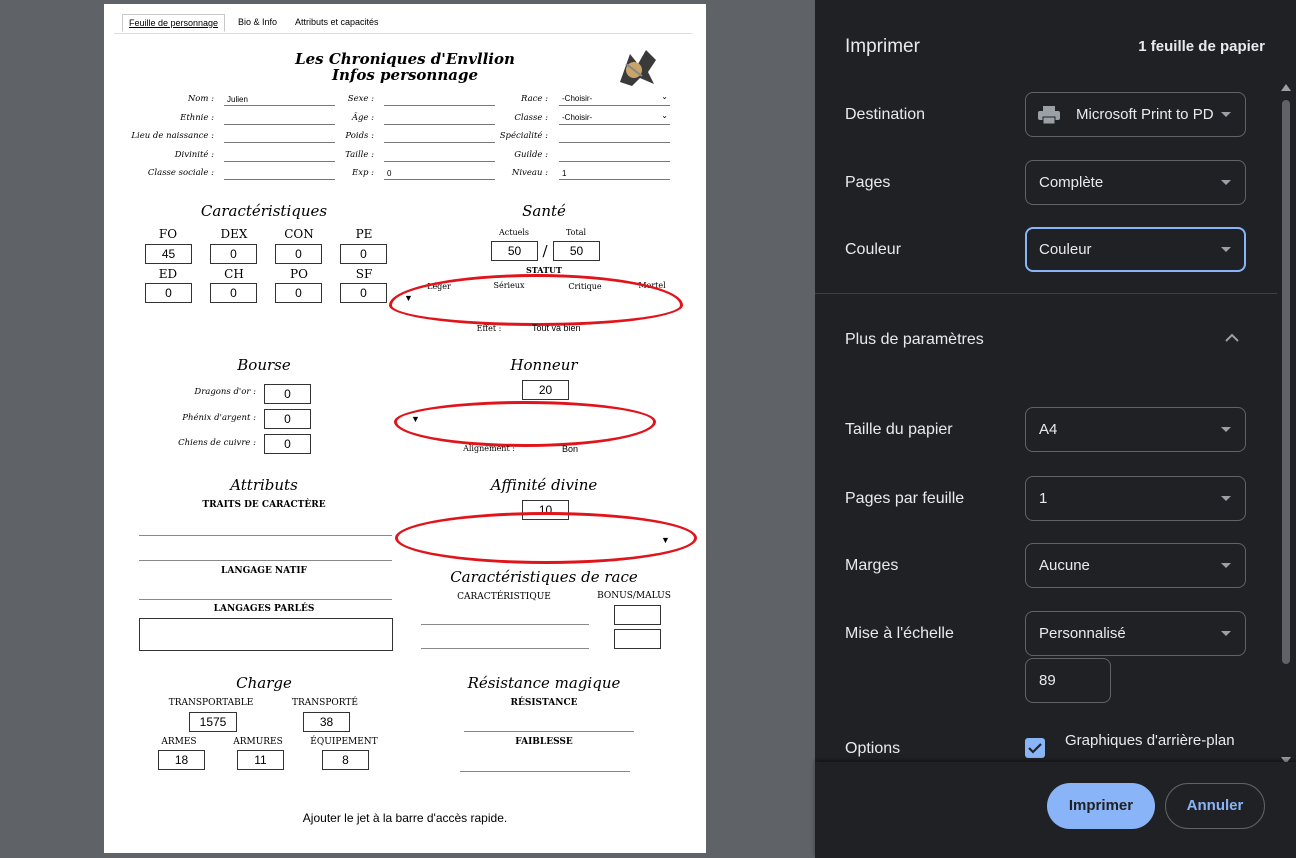  What do you see at coordinates (279, 173) in the screenshot?
I see `classe-sociale-field` at bounding box center [279, 173].